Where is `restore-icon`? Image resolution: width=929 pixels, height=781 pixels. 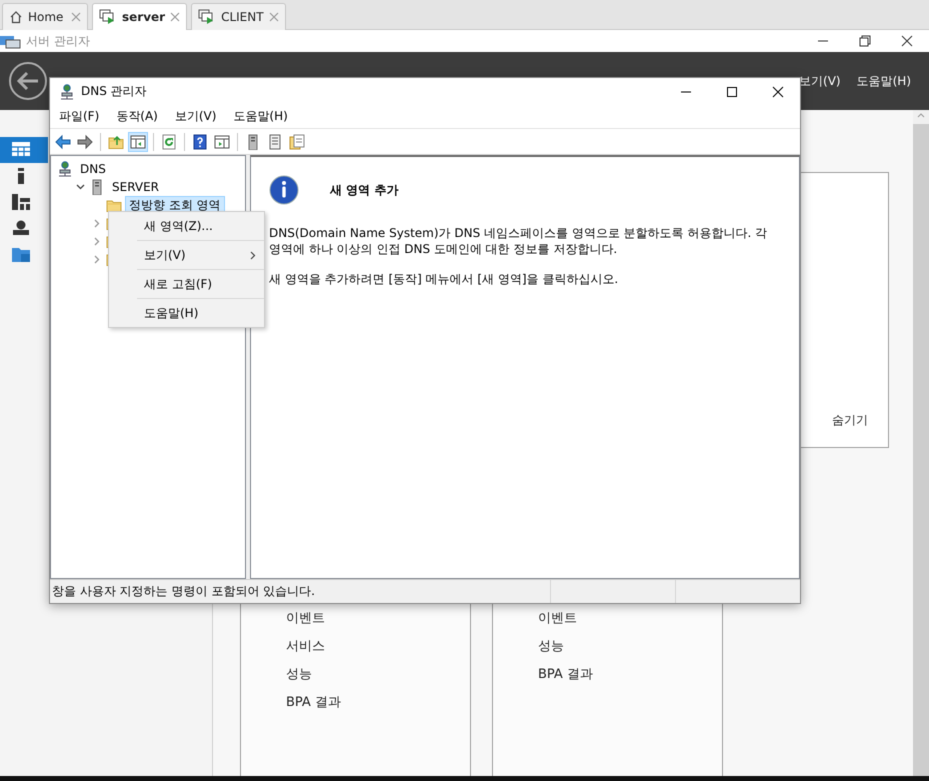 restore-icon is located at coordinates (865, 41).